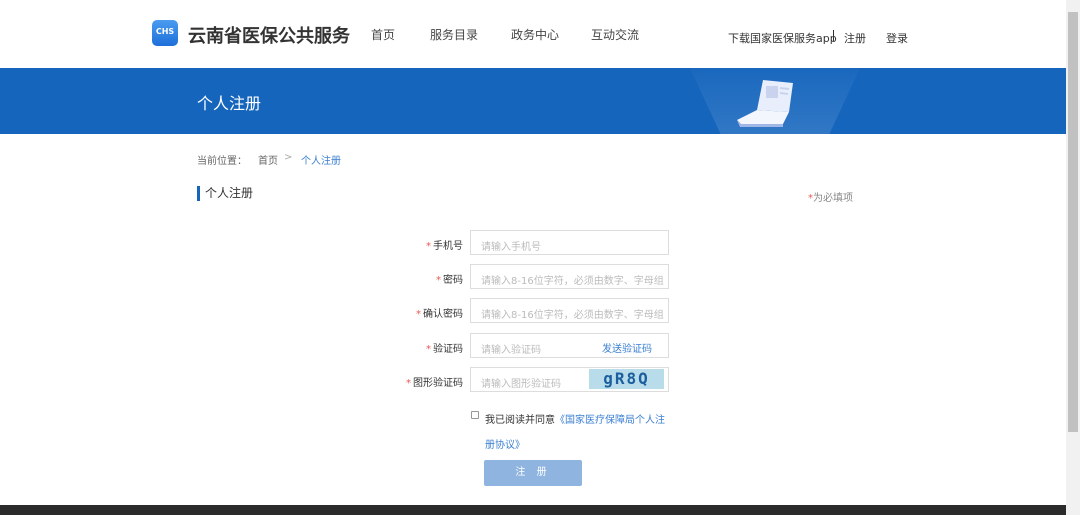  Describe the element at coordinates (268, 159) in the screenshot. I see `breadcrumb-home: 首页` at that location.